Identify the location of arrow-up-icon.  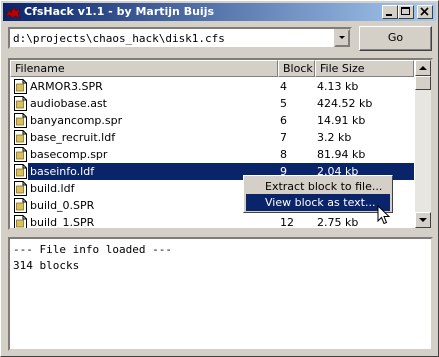
(423, 68).